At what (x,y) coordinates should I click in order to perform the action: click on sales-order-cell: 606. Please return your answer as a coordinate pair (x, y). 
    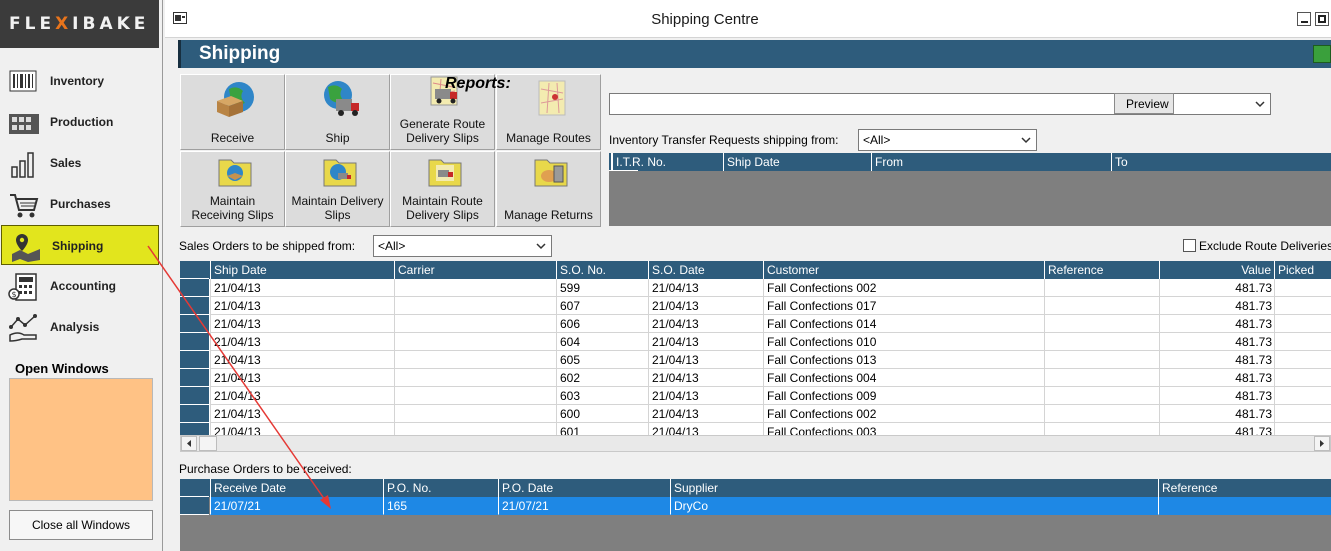
    Looking at the image, I should click on (602, 324).